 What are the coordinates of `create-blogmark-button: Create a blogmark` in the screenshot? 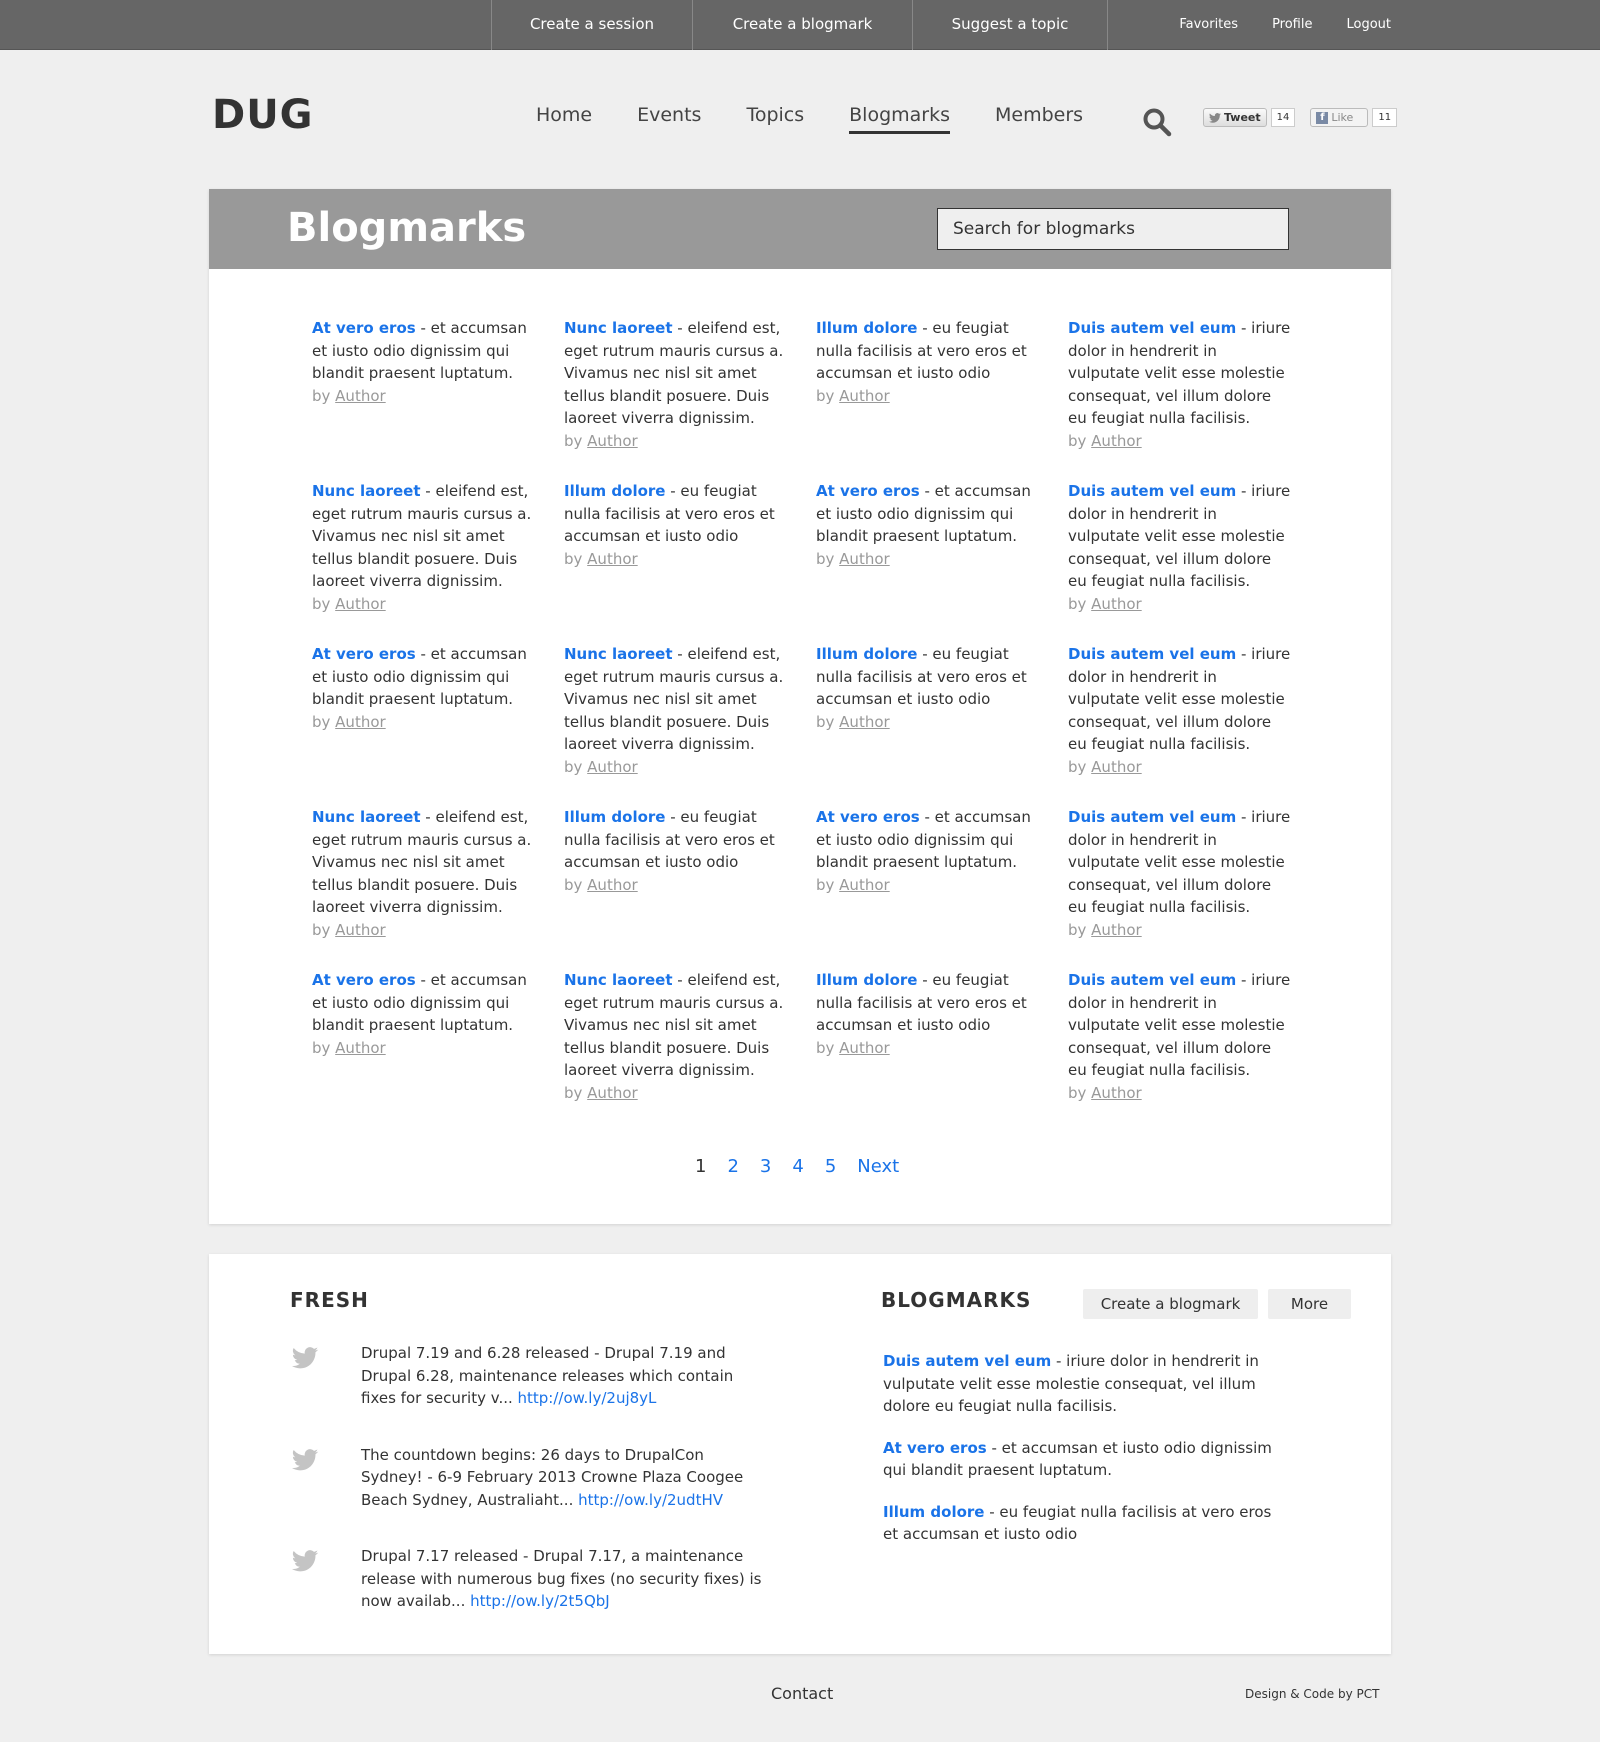 It's located at (1170, 1304).